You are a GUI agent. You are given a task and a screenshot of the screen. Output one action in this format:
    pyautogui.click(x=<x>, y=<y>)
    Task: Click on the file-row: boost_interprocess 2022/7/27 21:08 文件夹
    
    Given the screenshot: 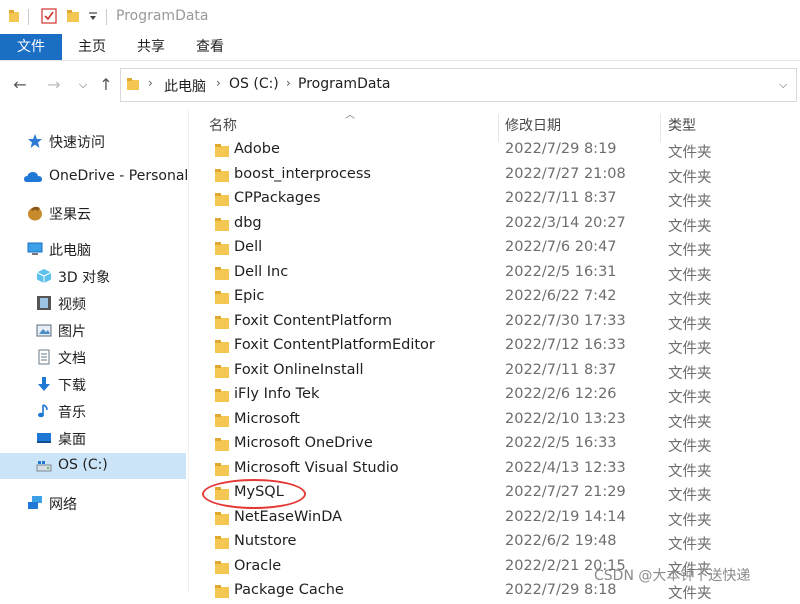 What is the action you would take?
    pyautogui.click(x=495, y=176)
    